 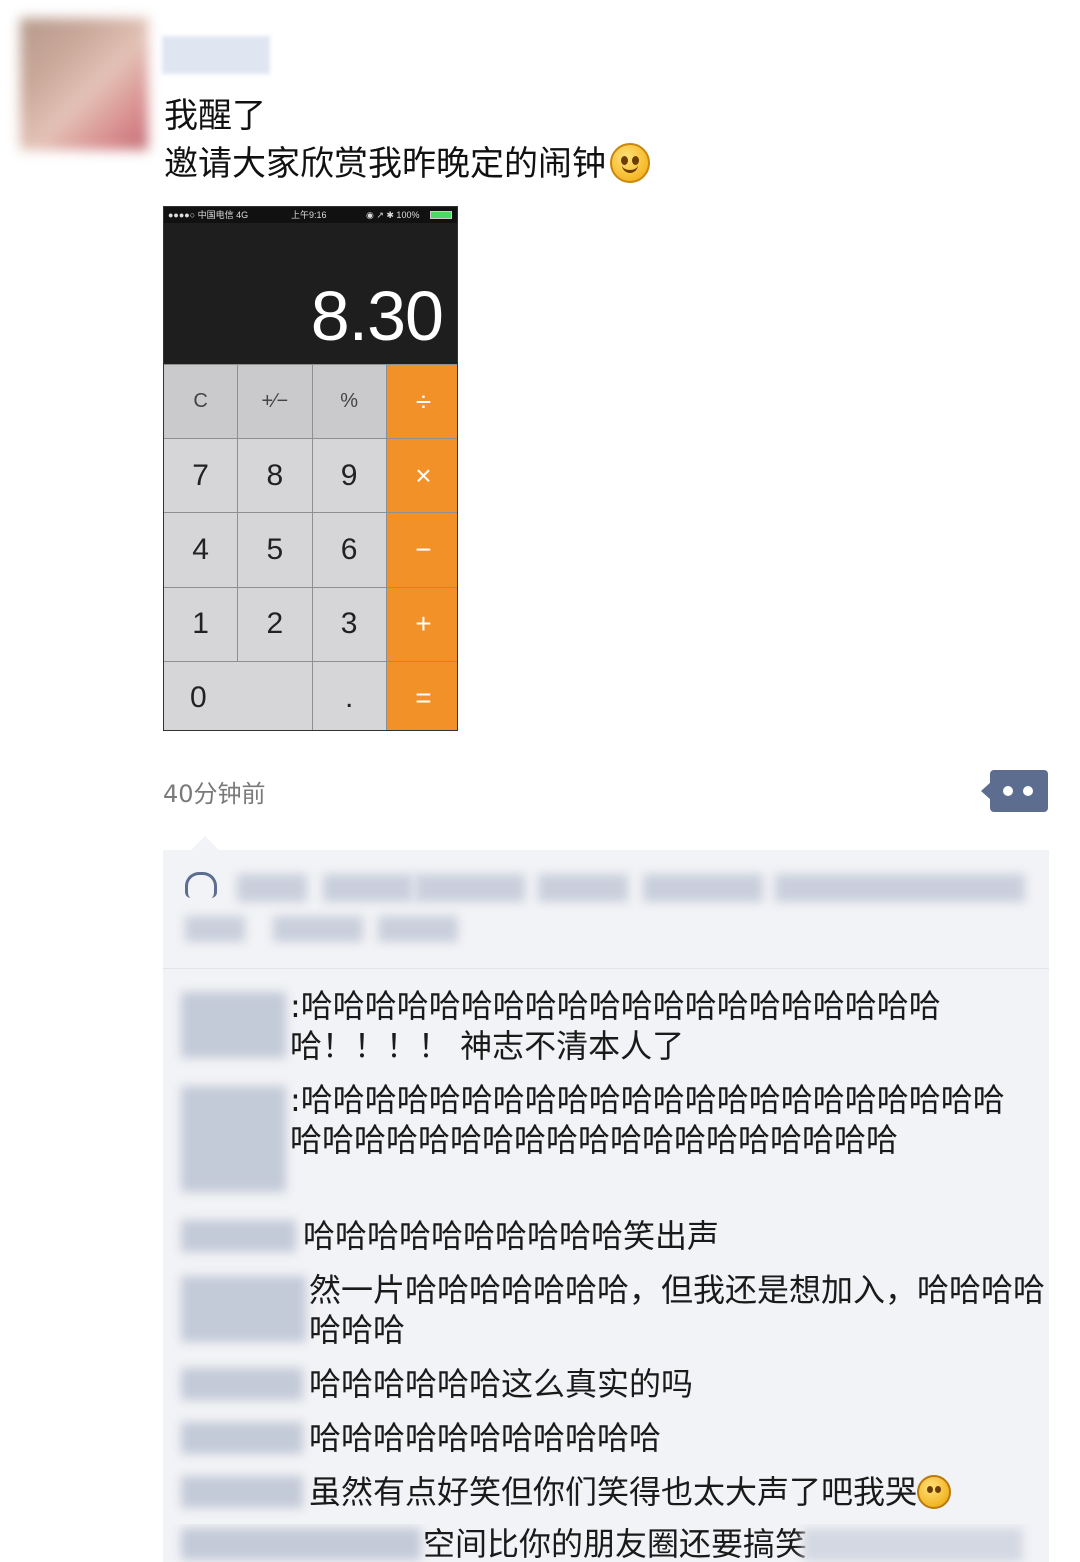 I want to click on post-body: 我醒了 邀请大家欣赏我昨晚定的闹钟, so click(x=407, y=140).